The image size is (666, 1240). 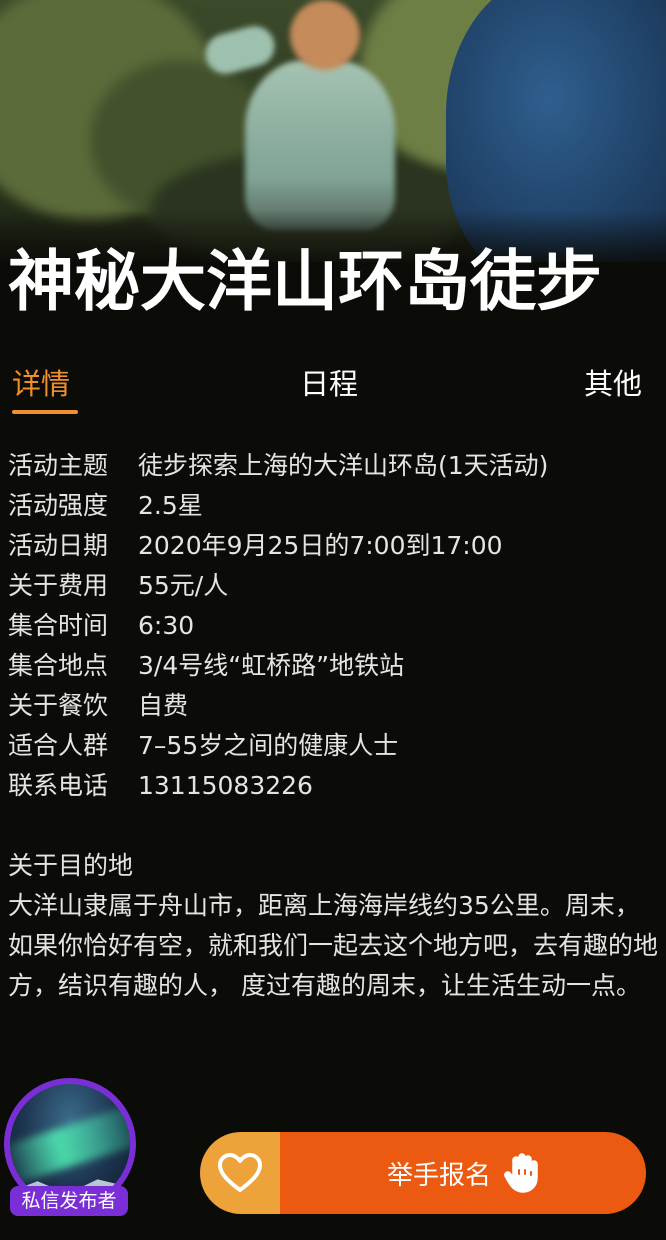 I want to click on tab-details: 详情, so click(x=41, y=384).